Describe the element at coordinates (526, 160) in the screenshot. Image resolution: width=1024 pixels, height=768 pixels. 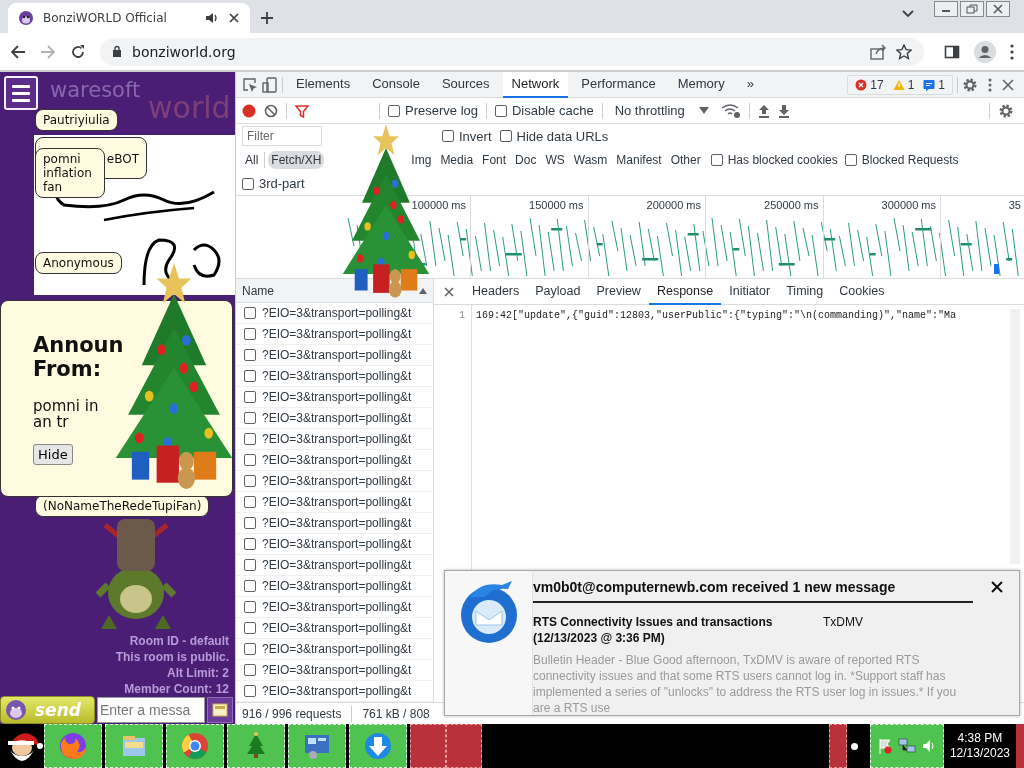
I see `type-filter: Doc` at that location.